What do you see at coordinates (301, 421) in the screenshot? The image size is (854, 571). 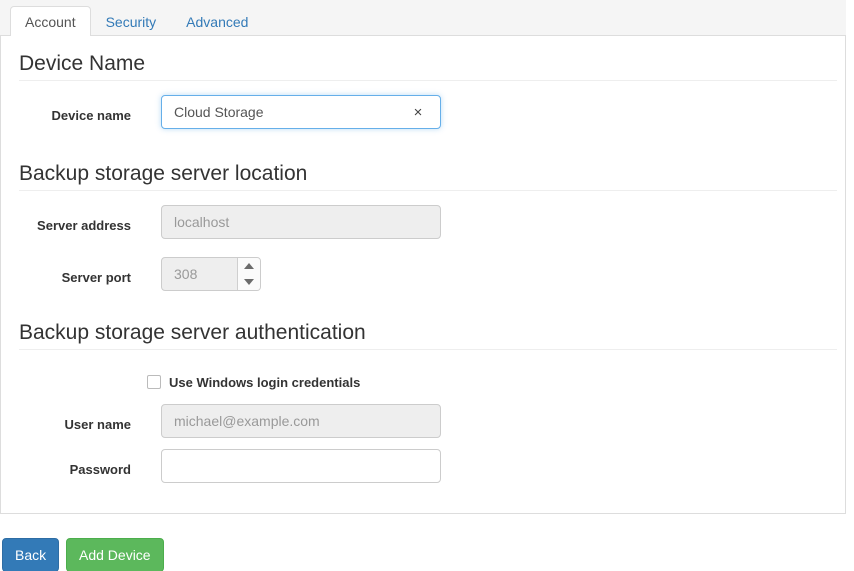 I see `user-name-input` at bounding box center [301, 421].